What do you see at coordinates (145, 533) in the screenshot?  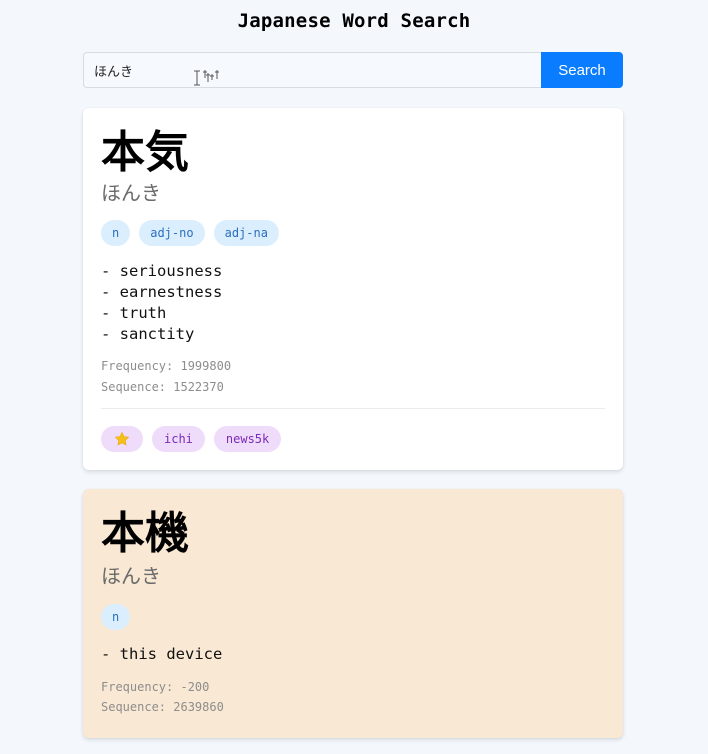 I see `word-kanji: 本機` at bounding box center [145, 533].